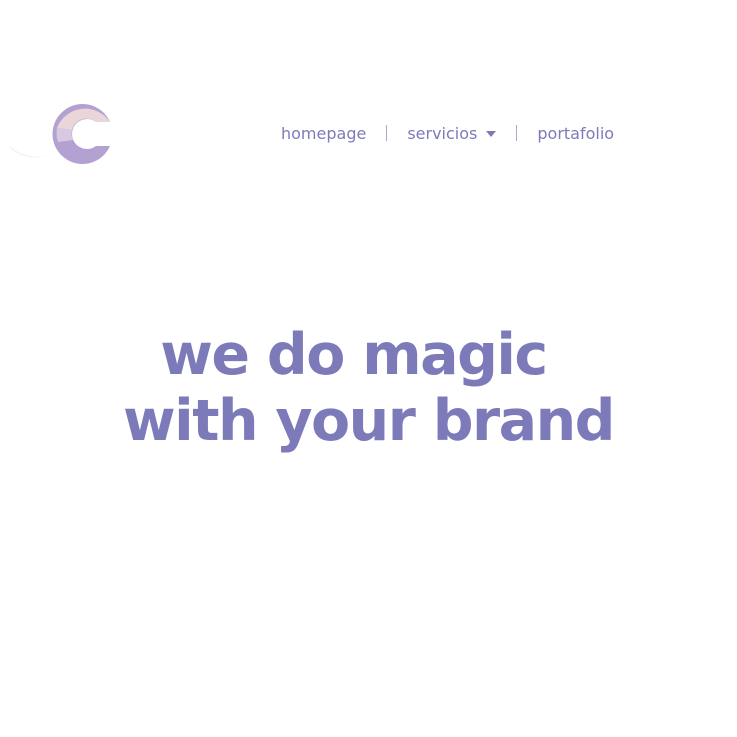 The image size is (737, 737). I want to click on nav-item-label: homepage, so click(324, 133).